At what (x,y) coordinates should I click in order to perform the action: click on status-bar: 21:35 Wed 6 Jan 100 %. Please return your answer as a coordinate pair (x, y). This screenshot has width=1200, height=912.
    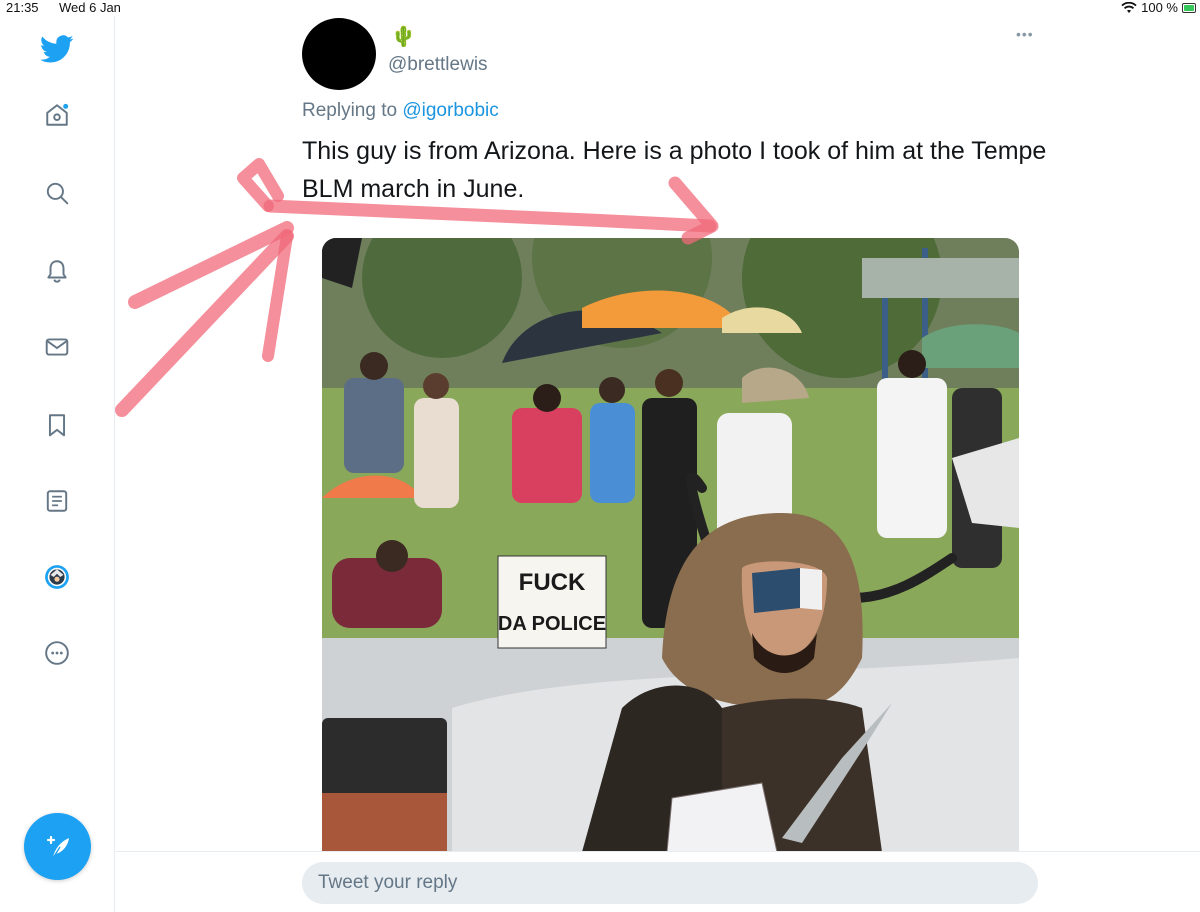
    Looking at the image, I should click on (600, 8).